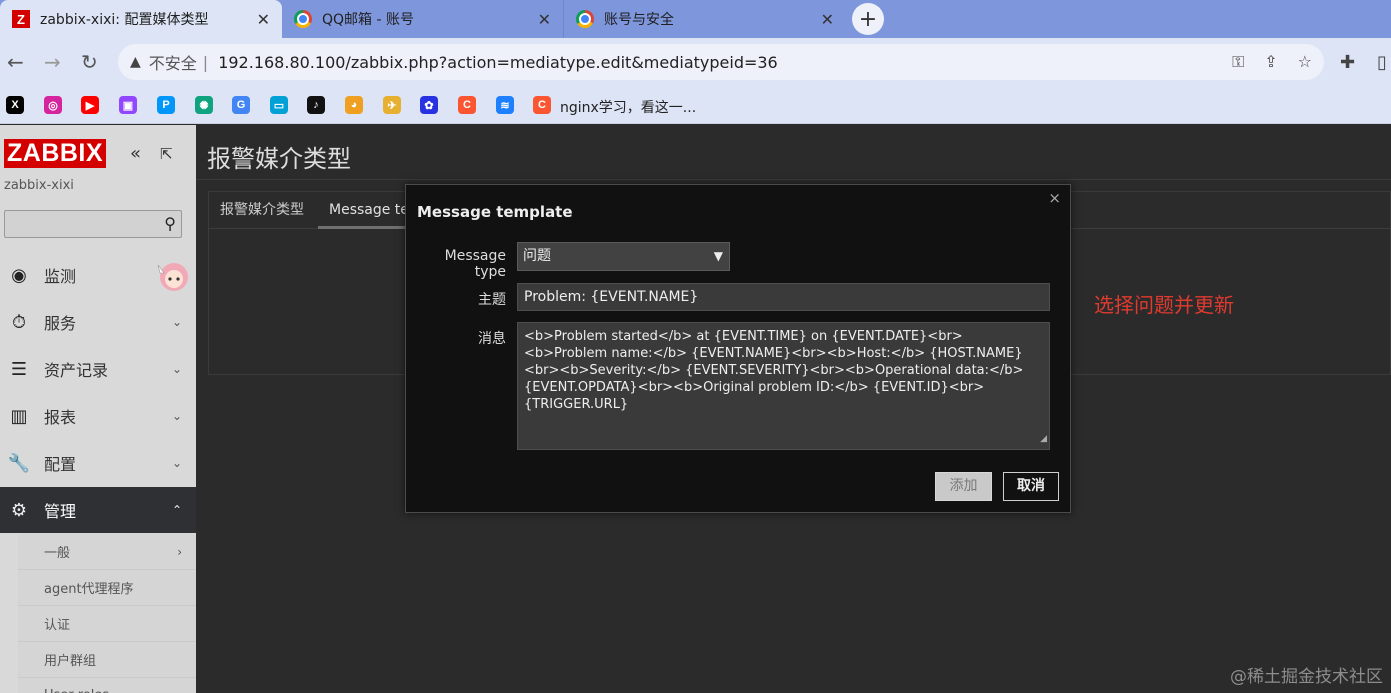 The image size is (1391, 693). What do you see at coordinates (52, 62) in the screenshot?
I see `forward-arrow-icon: →` at bounding box center [52, 62].